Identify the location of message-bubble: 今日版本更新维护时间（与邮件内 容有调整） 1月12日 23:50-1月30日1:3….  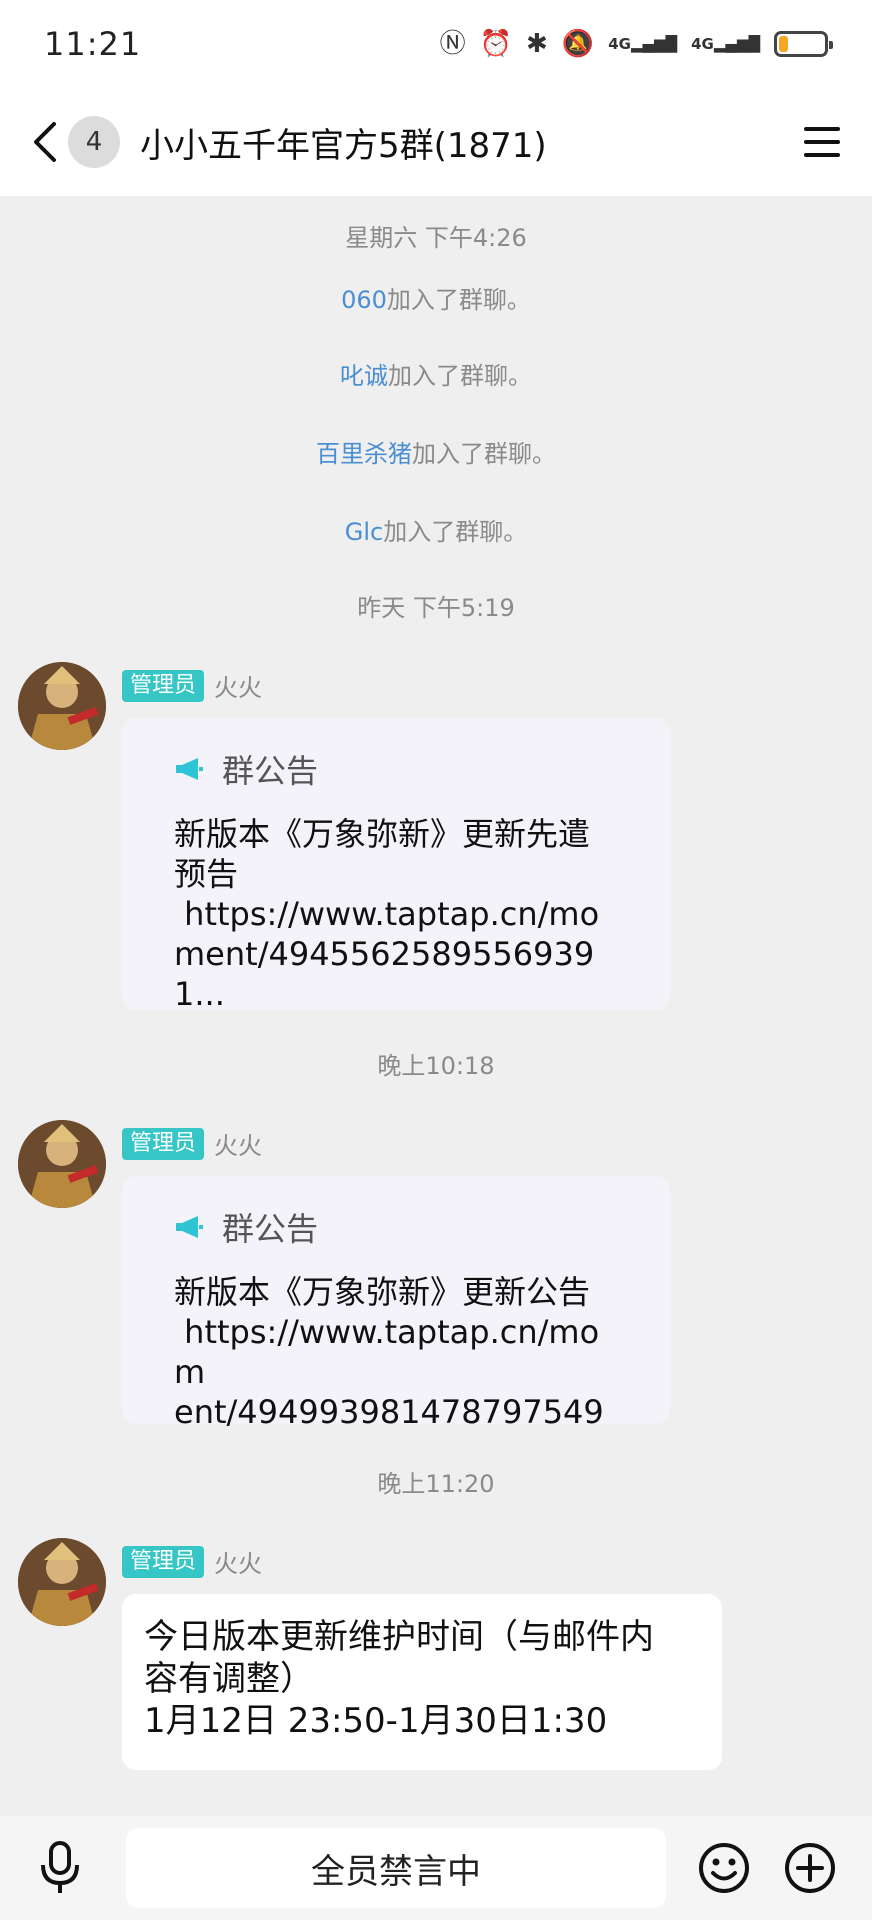
(422, 1682).